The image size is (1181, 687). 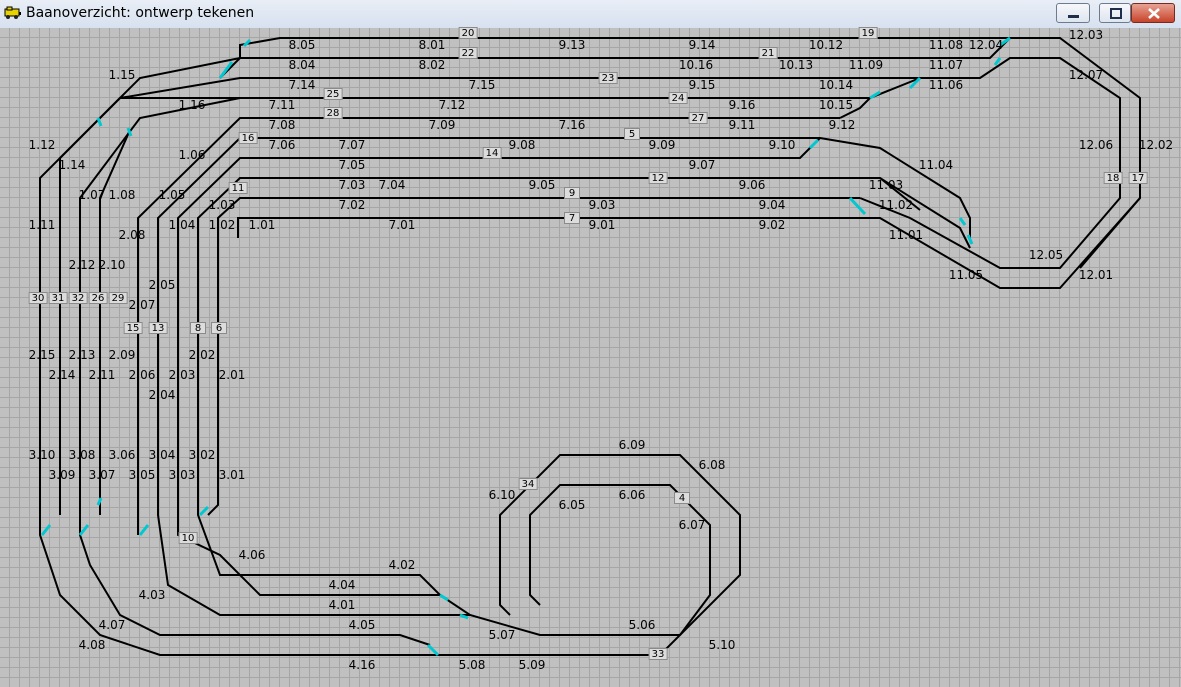 What do you see at coordinates (836, 105) in the screenshot?
I see `contact-label-10-15: 10.15` at bounding box center [836, 105].